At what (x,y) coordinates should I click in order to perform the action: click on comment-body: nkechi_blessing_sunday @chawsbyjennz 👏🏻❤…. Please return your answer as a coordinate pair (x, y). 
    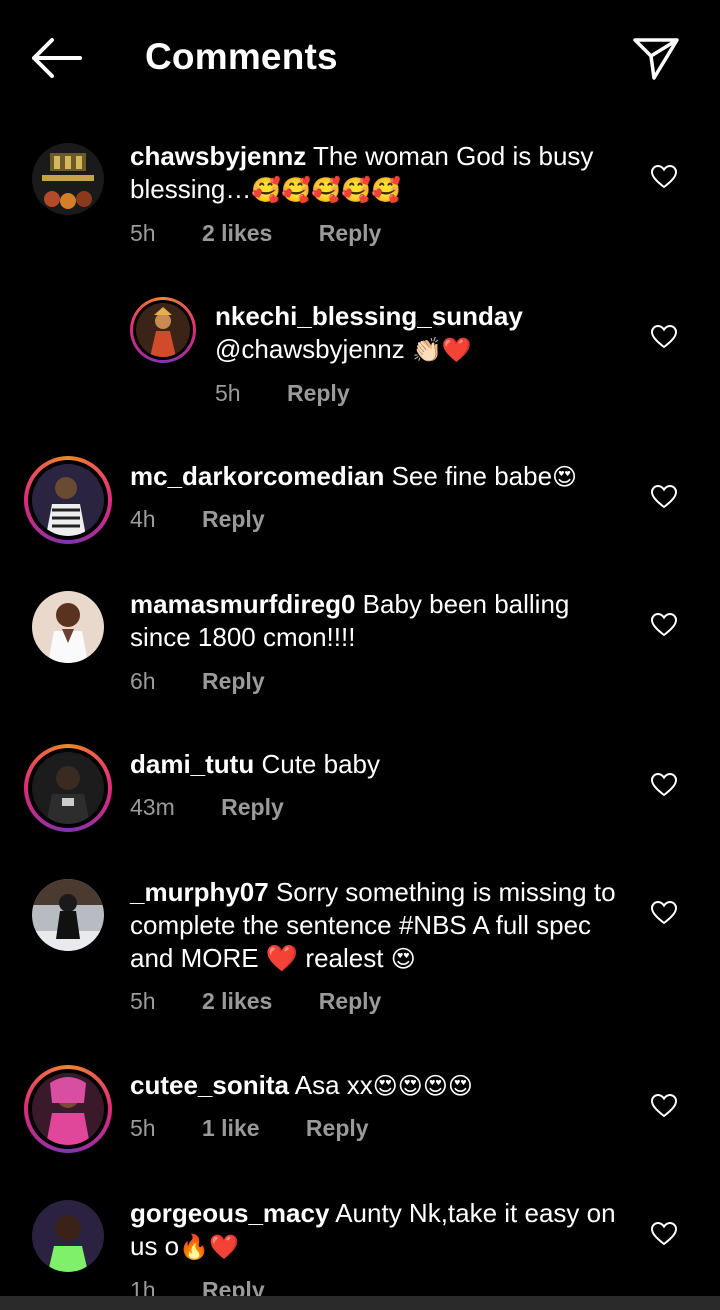
    Looking at the image, I should click on (425, 333).